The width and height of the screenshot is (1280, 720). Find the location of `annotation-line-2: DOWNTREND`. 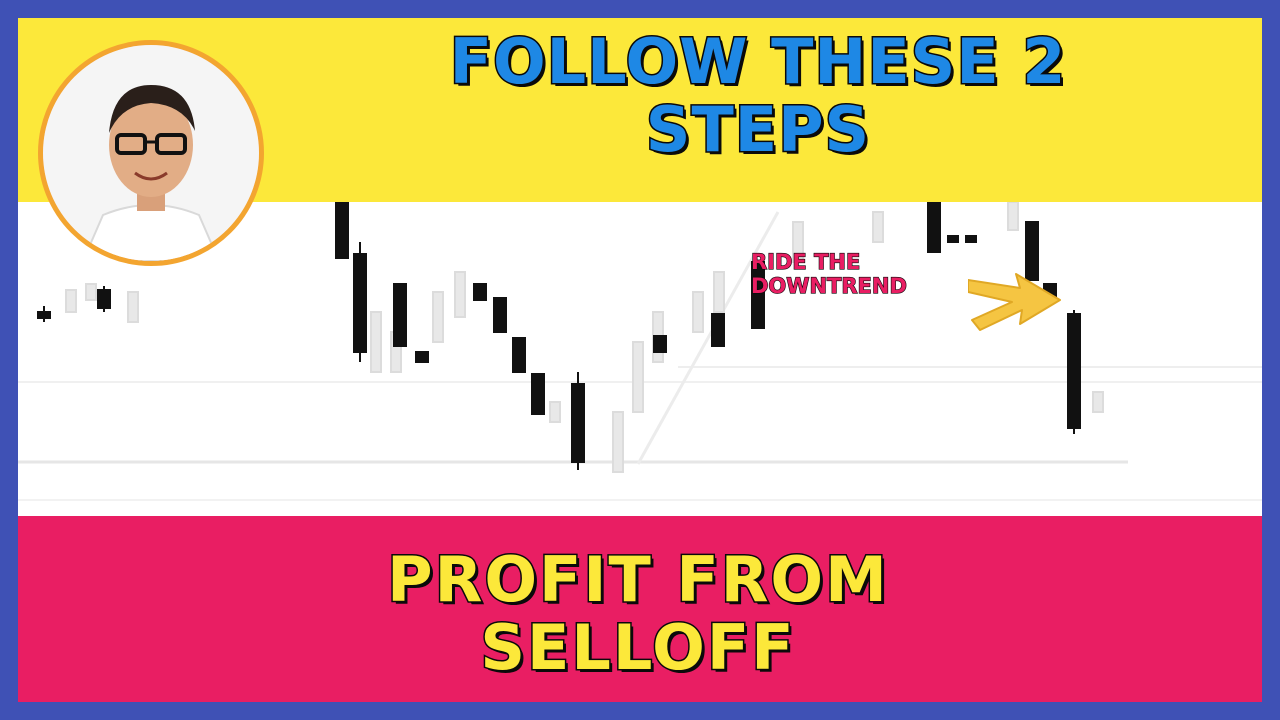

annotation-line-2: DOWNTREND is located at coordinates (828, 285).